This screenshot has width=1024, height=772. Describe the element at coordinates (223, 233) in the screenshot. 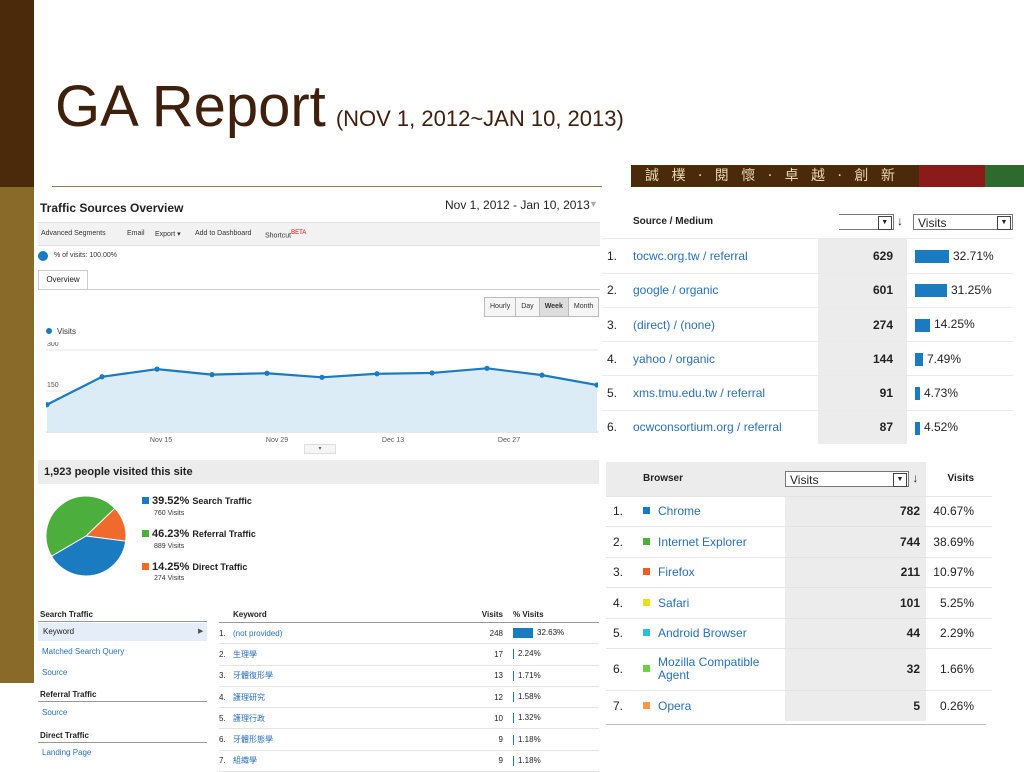

I see `add-to-dashboard-button: Add to Dashboard` at that location.